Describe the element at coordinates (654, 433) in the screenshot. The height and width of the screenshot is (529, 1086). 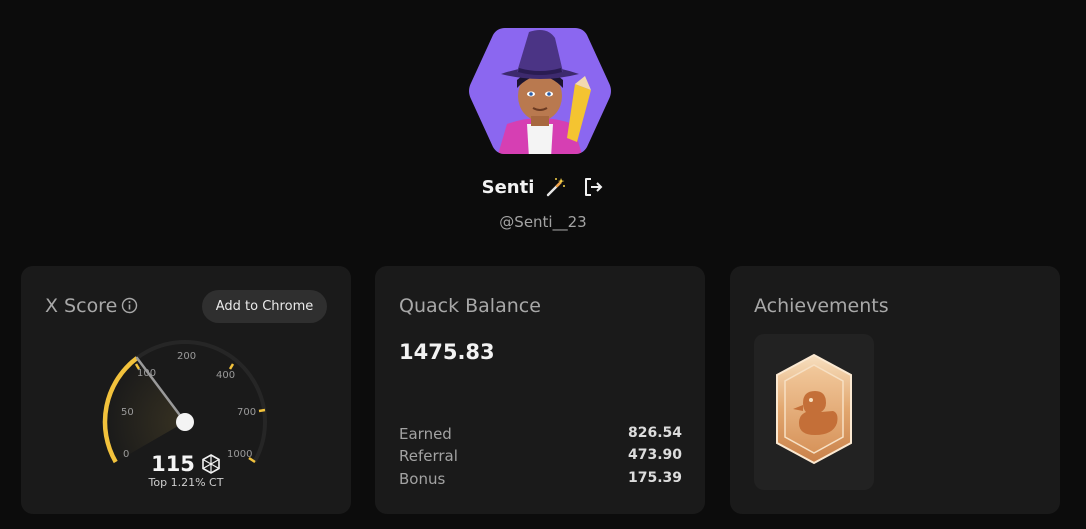
I see `breakdown-value: 826.54` at that location.